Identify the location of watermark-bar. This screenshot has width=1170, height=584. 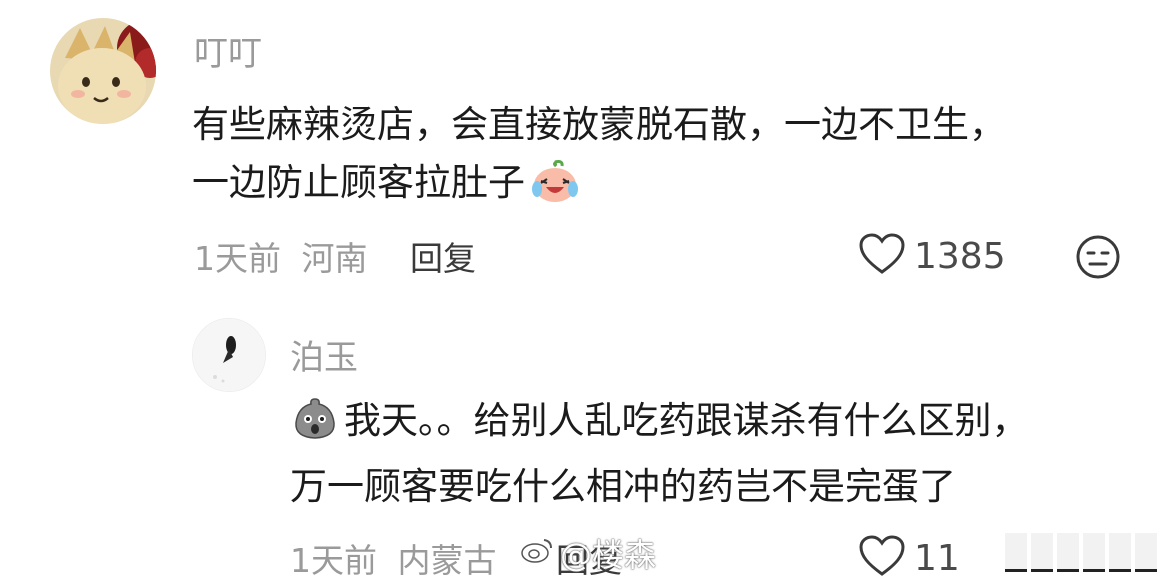
(1085, 552).